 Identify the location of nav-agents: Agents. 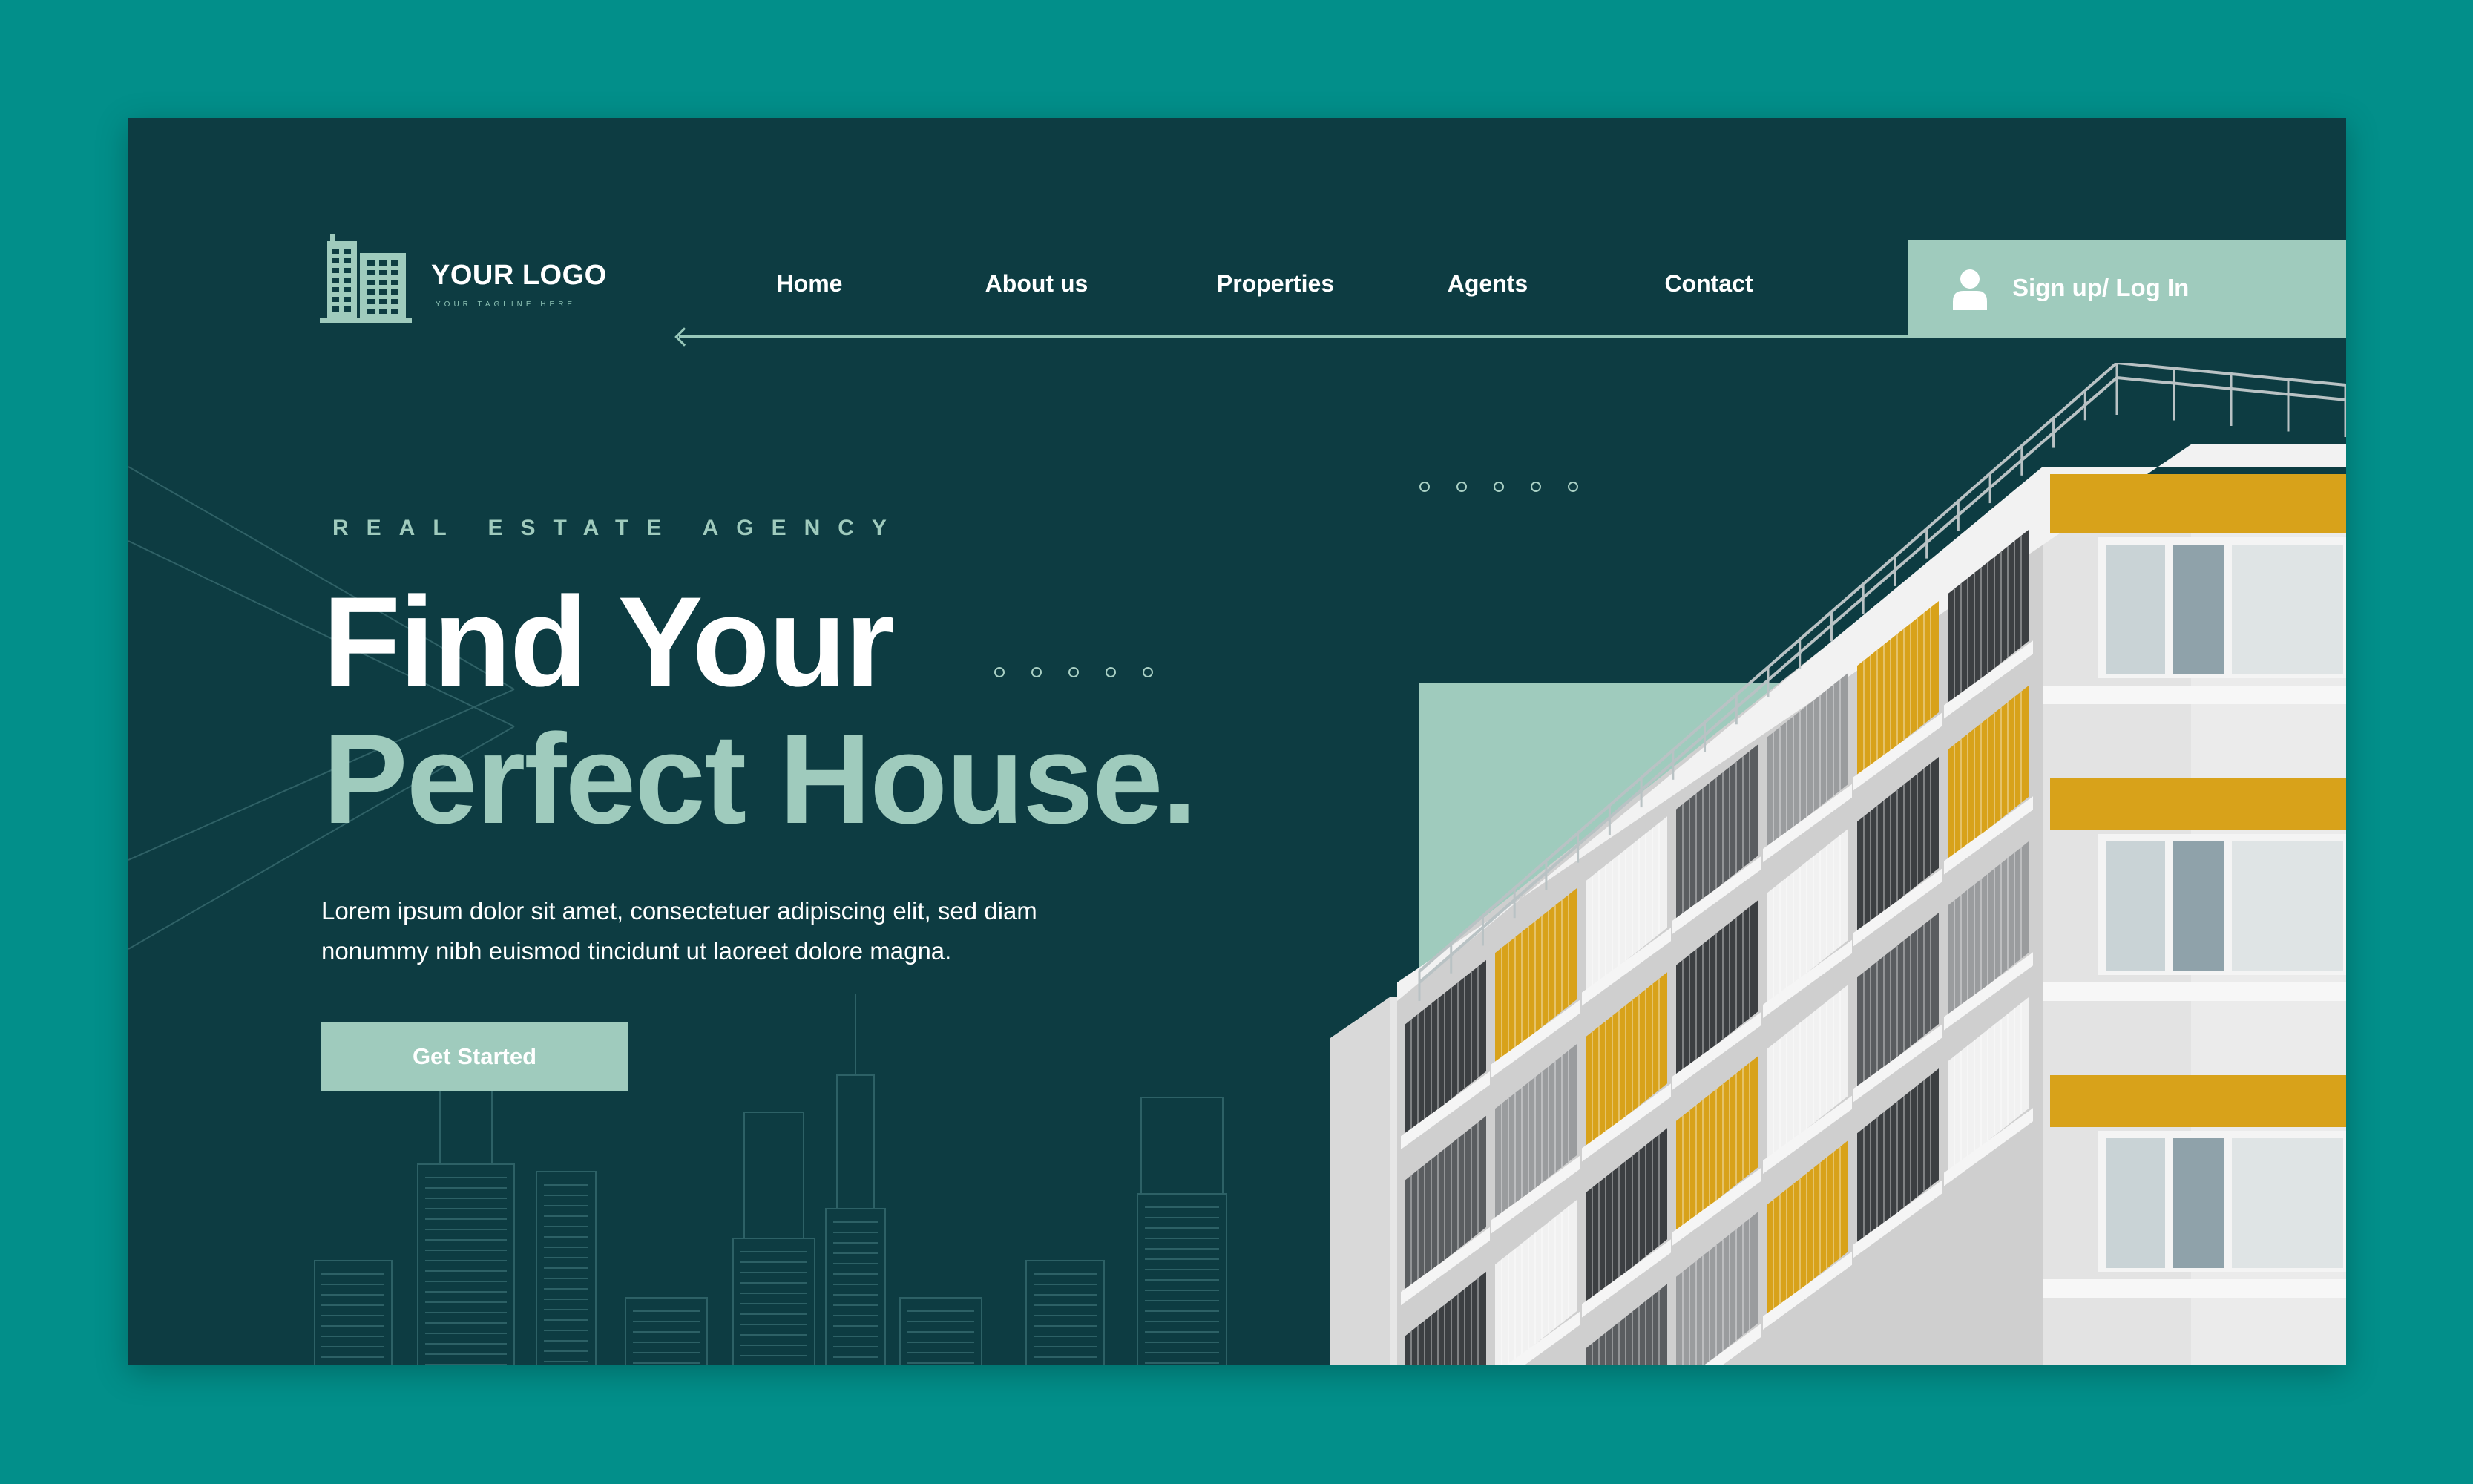
(1488, 284).